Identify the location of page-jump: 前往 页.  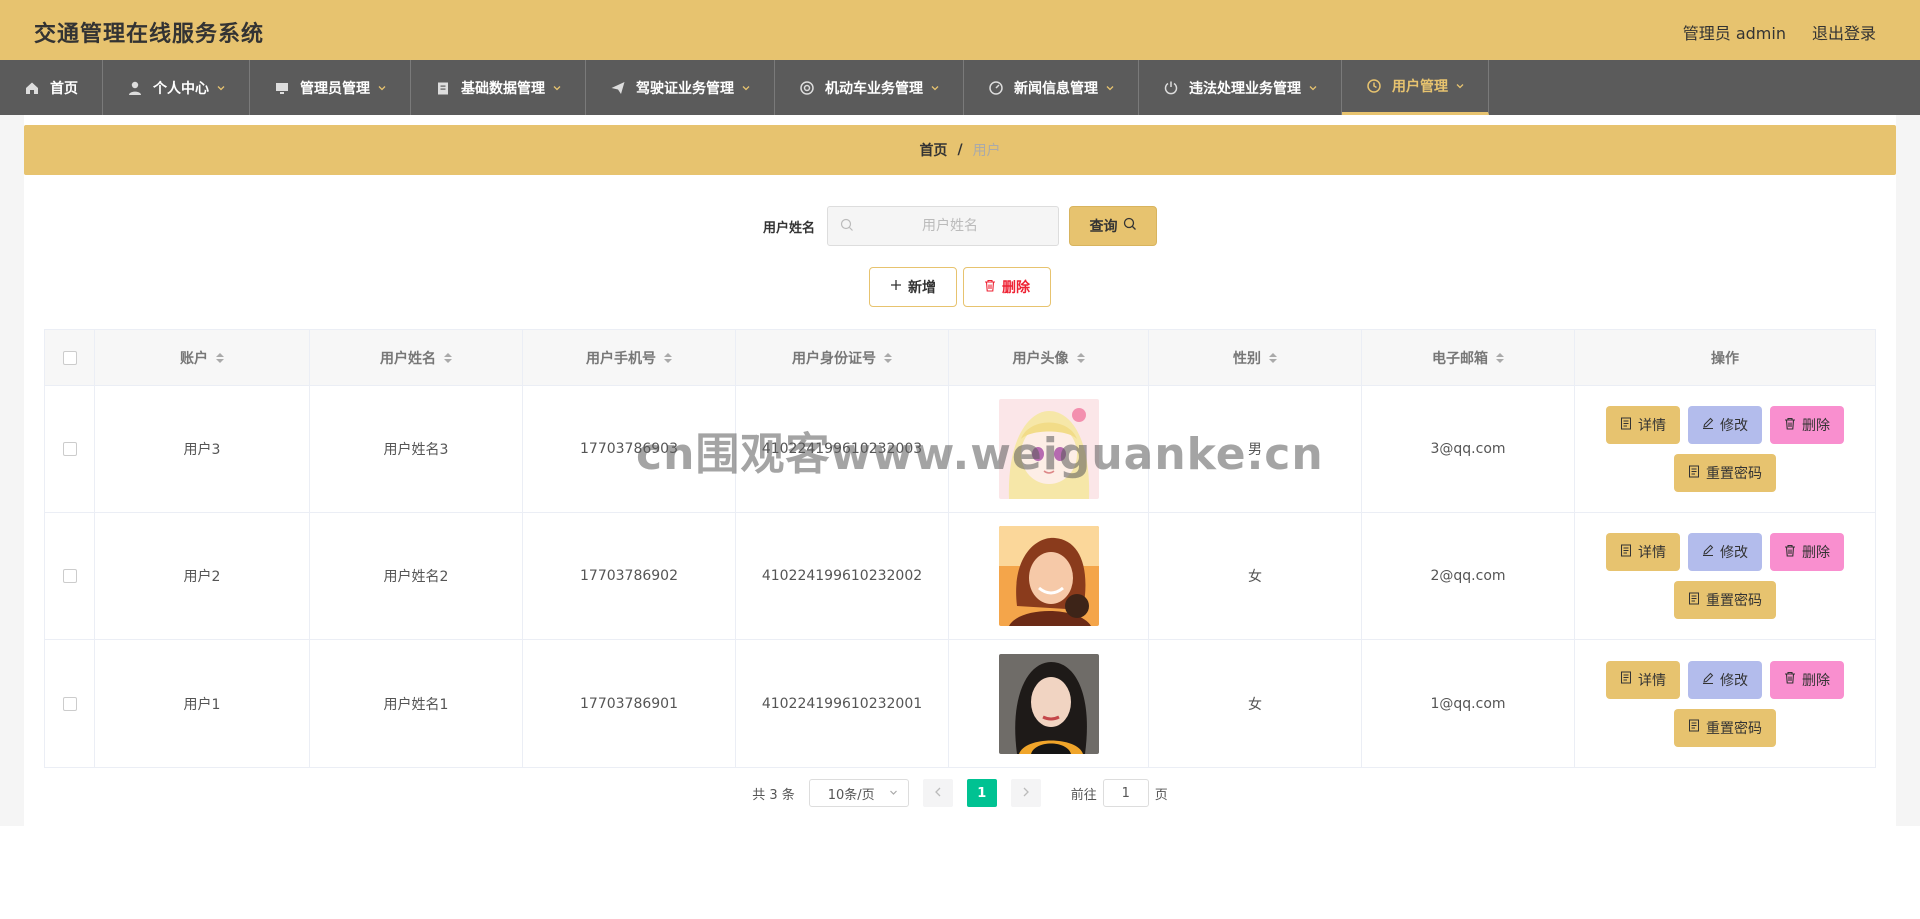
(1119, 793).